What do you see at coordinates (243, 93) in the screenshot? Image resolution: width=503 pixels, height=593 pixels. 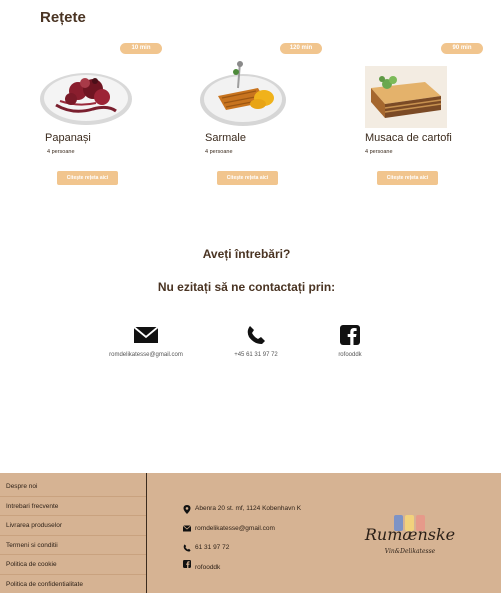 I see `sarmale-image` at bounding box center [243, 93].